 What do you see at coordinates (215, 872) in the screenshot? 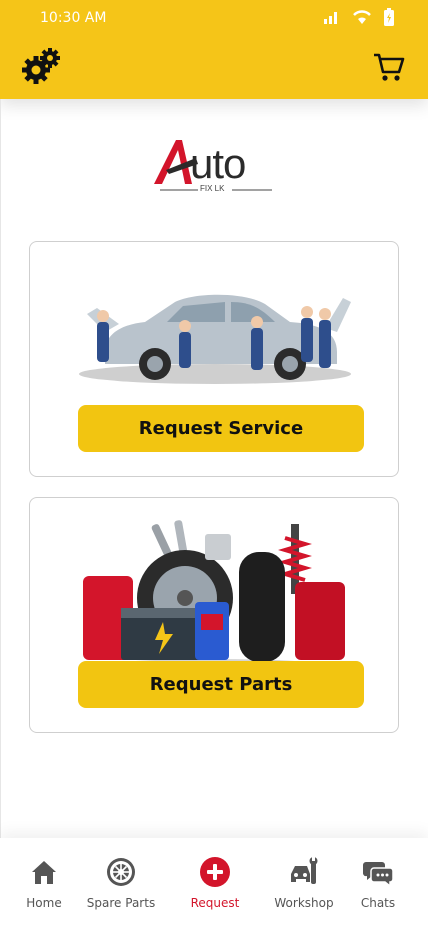
I see `plus-circle-icon` at bounding box center [215, 872].